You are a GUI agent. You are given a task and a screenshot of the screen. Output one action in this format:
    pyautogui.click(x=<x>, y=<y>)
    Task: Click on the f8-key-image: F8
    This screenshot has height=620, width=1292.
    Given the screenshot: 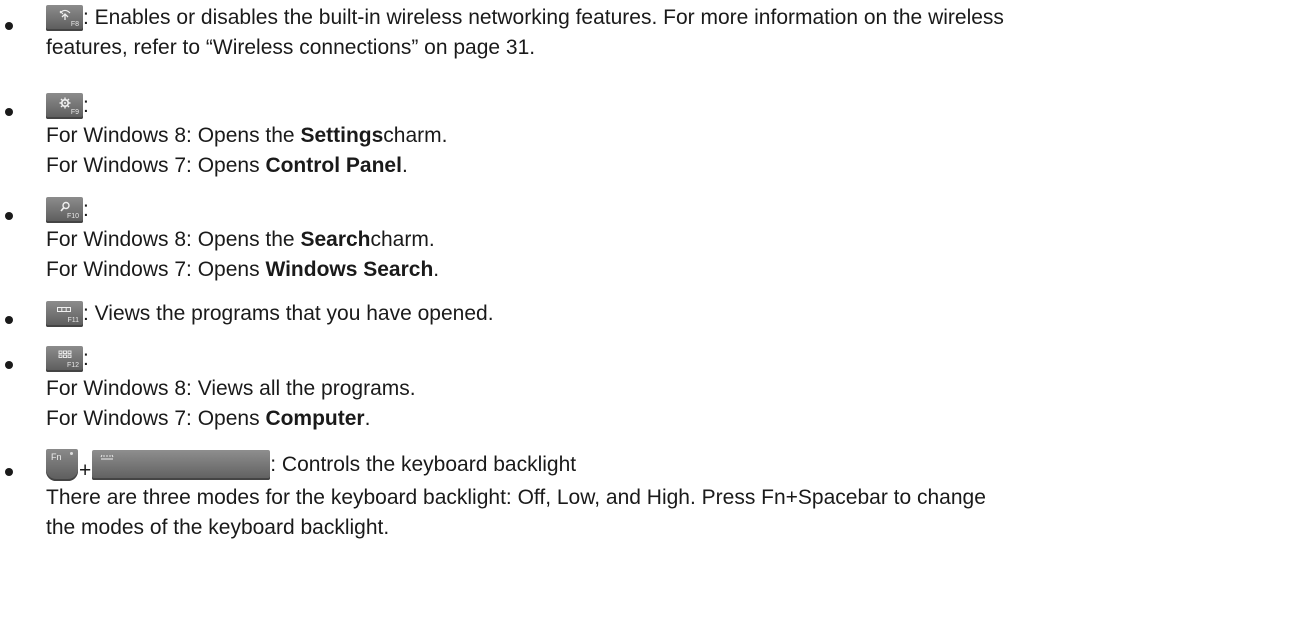 What is the action you would take?
    pyautogui.click(x=64, y=18)
    